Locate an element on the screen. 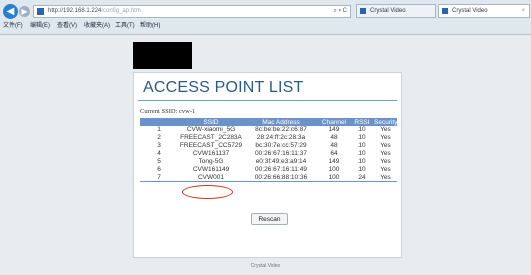  title-divider is located at coordinates (267, 100).